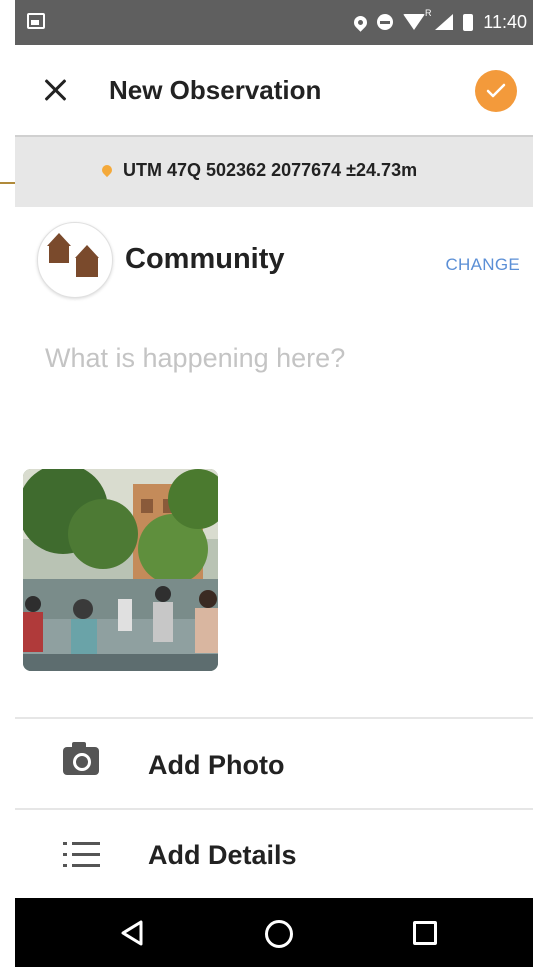 The height and width of the screenshot is (967, 533). What do you see at coordinates (275, 358) in the screenshot?
I see `description-input` at bounding box center [275, 358].